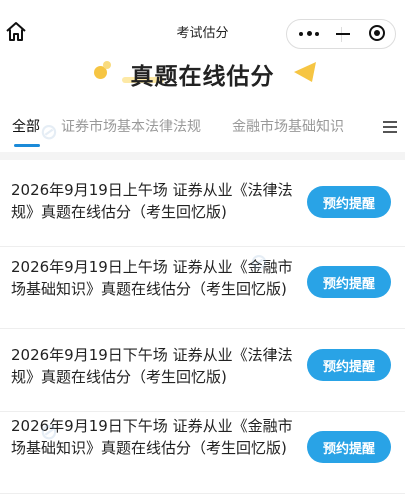 This screenshot has height=494, width=405. Describe the element at coordinates (288, 126) in the screenshot. I see `tab-financial-market: 金融市场基础知识` at that location.